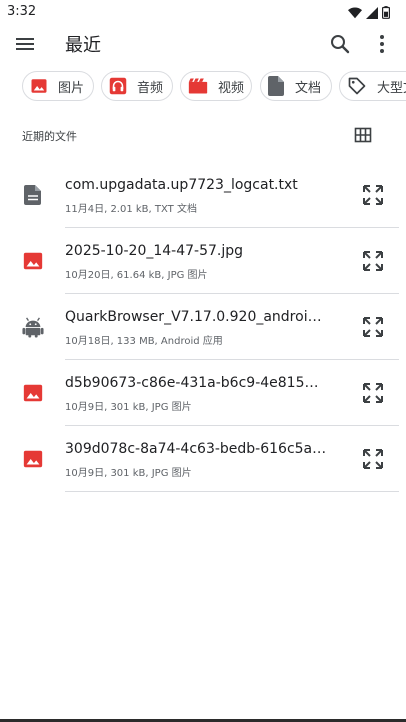  Describe the element at coordinates (382, 44) in the screenshot. I see `more-vert-icon` at that location.